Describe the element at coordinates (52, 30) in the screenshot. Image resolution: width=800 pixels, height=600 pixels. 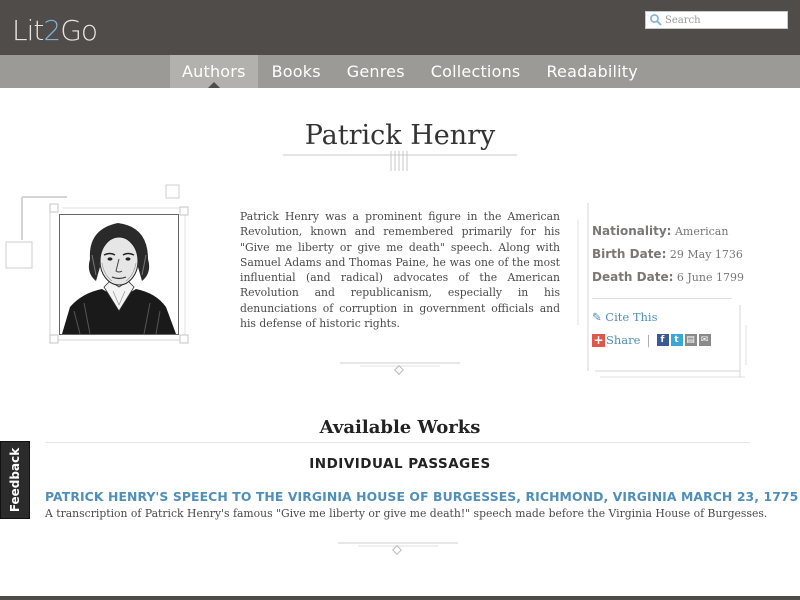
I see `logo-text-2: 2` at that location.